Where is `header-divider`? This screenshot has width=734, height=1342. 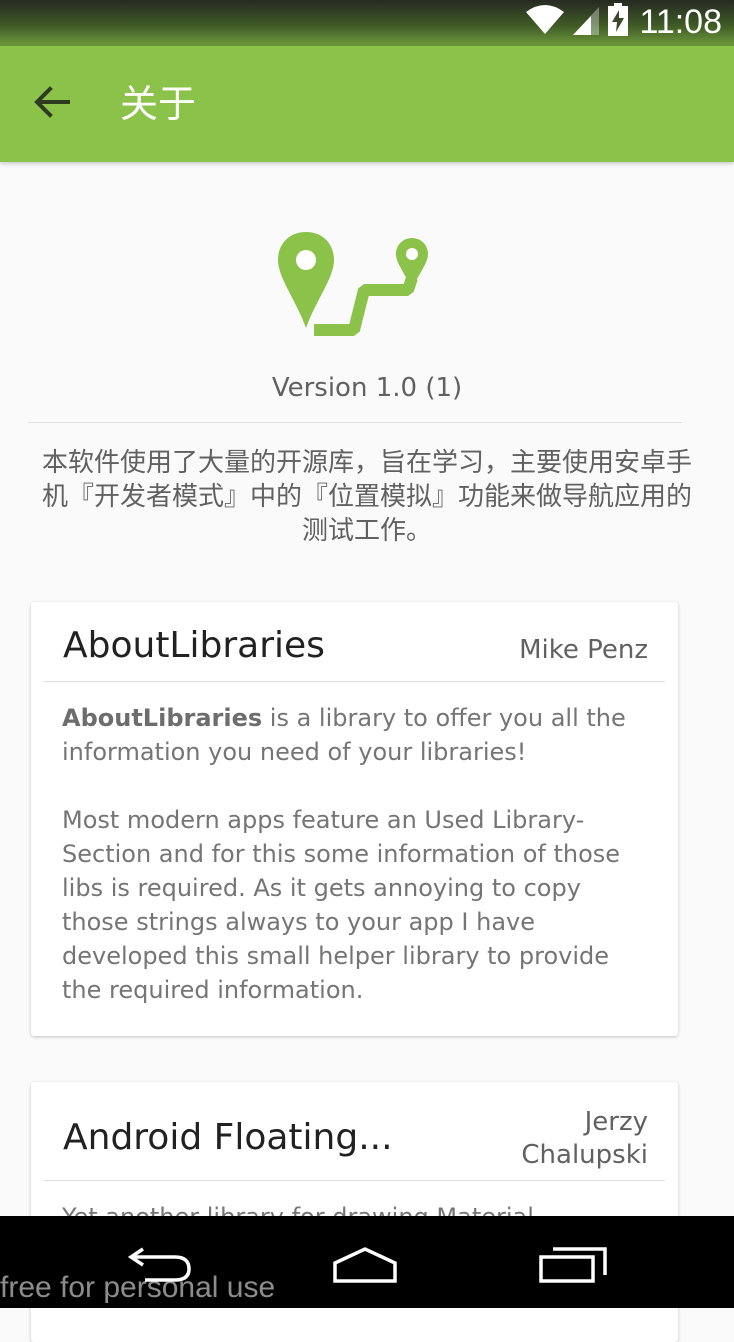 header-divider is located at coordinates (355, 422).